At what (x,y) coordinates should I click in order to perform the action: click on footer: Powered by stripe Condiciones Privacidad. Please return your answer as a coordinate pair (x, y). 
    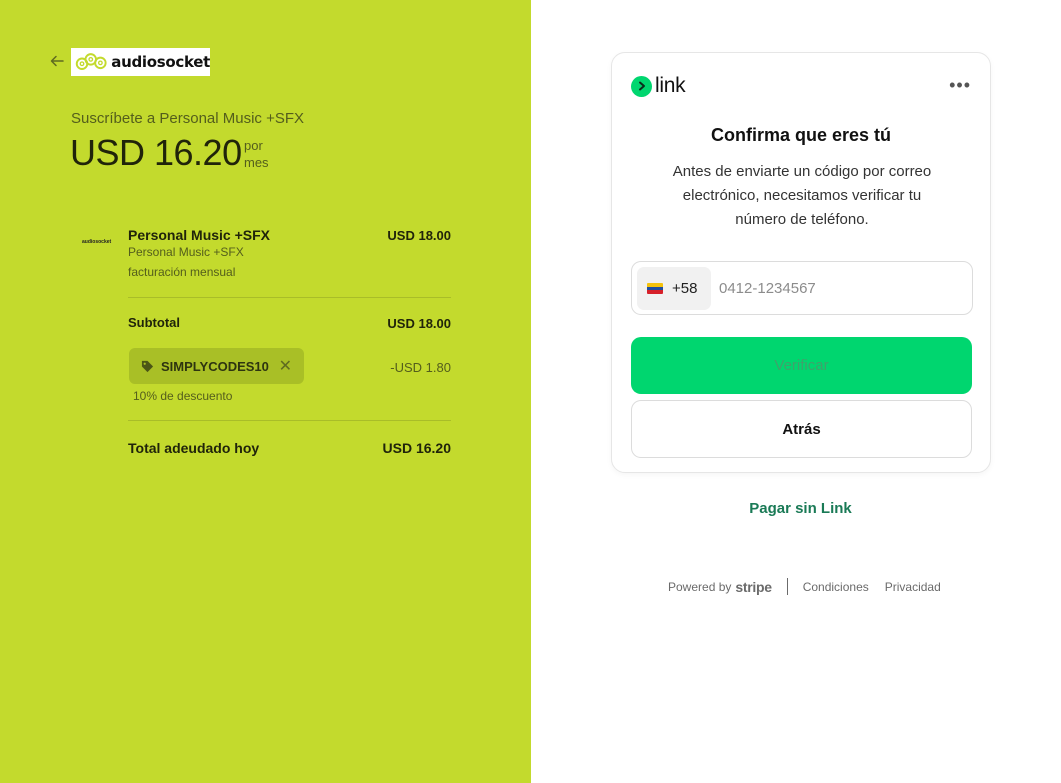
    Looking at the image, I should click on (804, 586).